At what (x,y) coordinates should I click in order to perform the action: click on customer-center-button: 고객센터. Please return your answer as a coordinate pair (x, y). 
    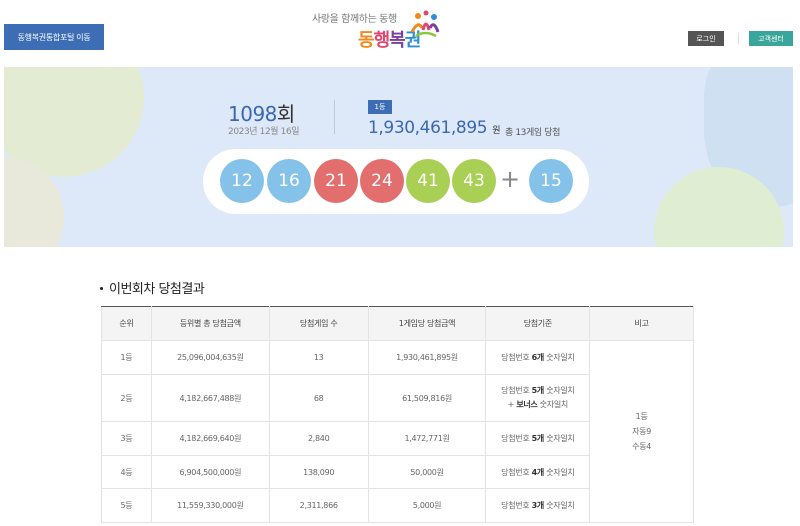
    Looking at the image, I should click on (771, 38).